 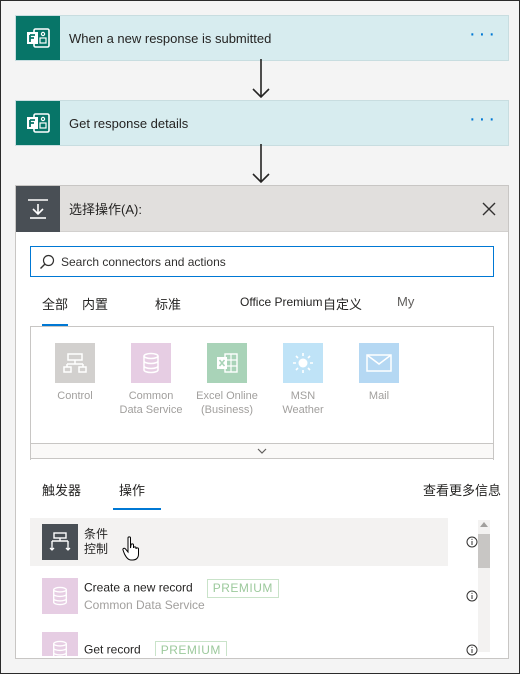 I want to click on connector-name: MSN, so click(x=303, y=396).